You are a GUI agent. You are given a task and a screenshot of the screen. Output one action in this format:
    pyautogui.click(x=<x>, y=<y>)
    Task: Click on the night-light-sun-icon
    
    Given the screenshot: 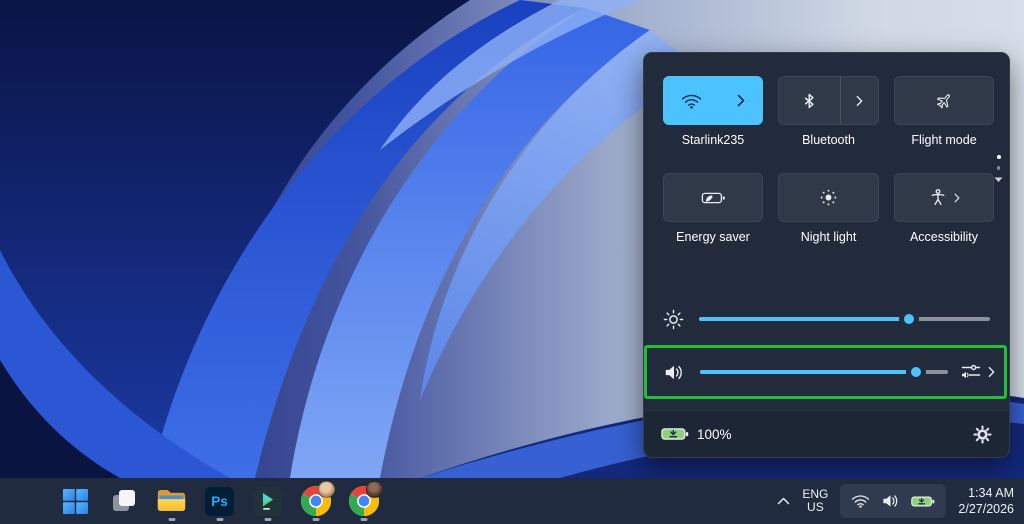 What is the action you would take?
    pyautogui.click(x=828, y=197)
    